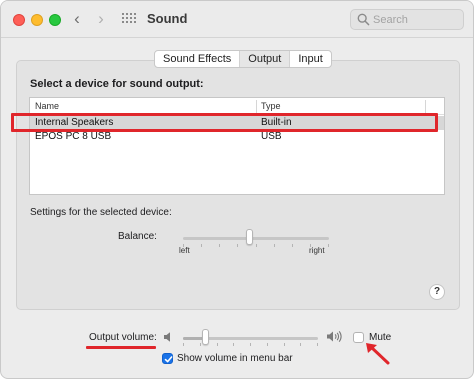  I want to click on volume-slider-knob, so click(205, 337).